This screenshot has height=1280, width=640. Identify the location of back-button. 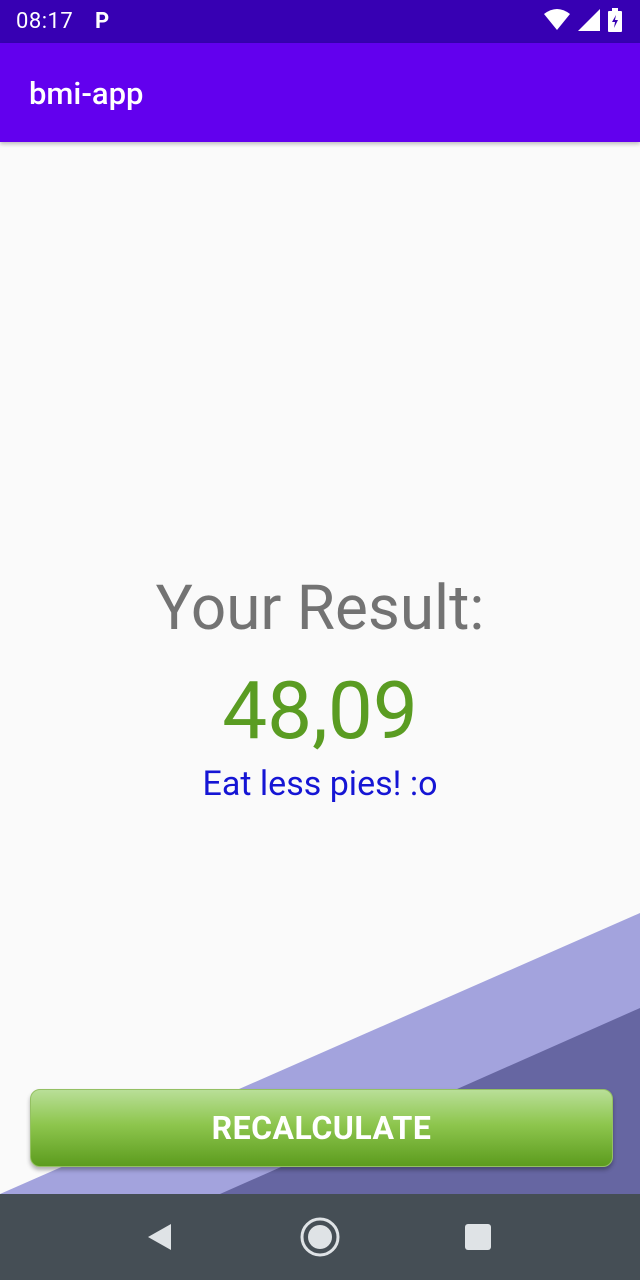
(160, 1237).